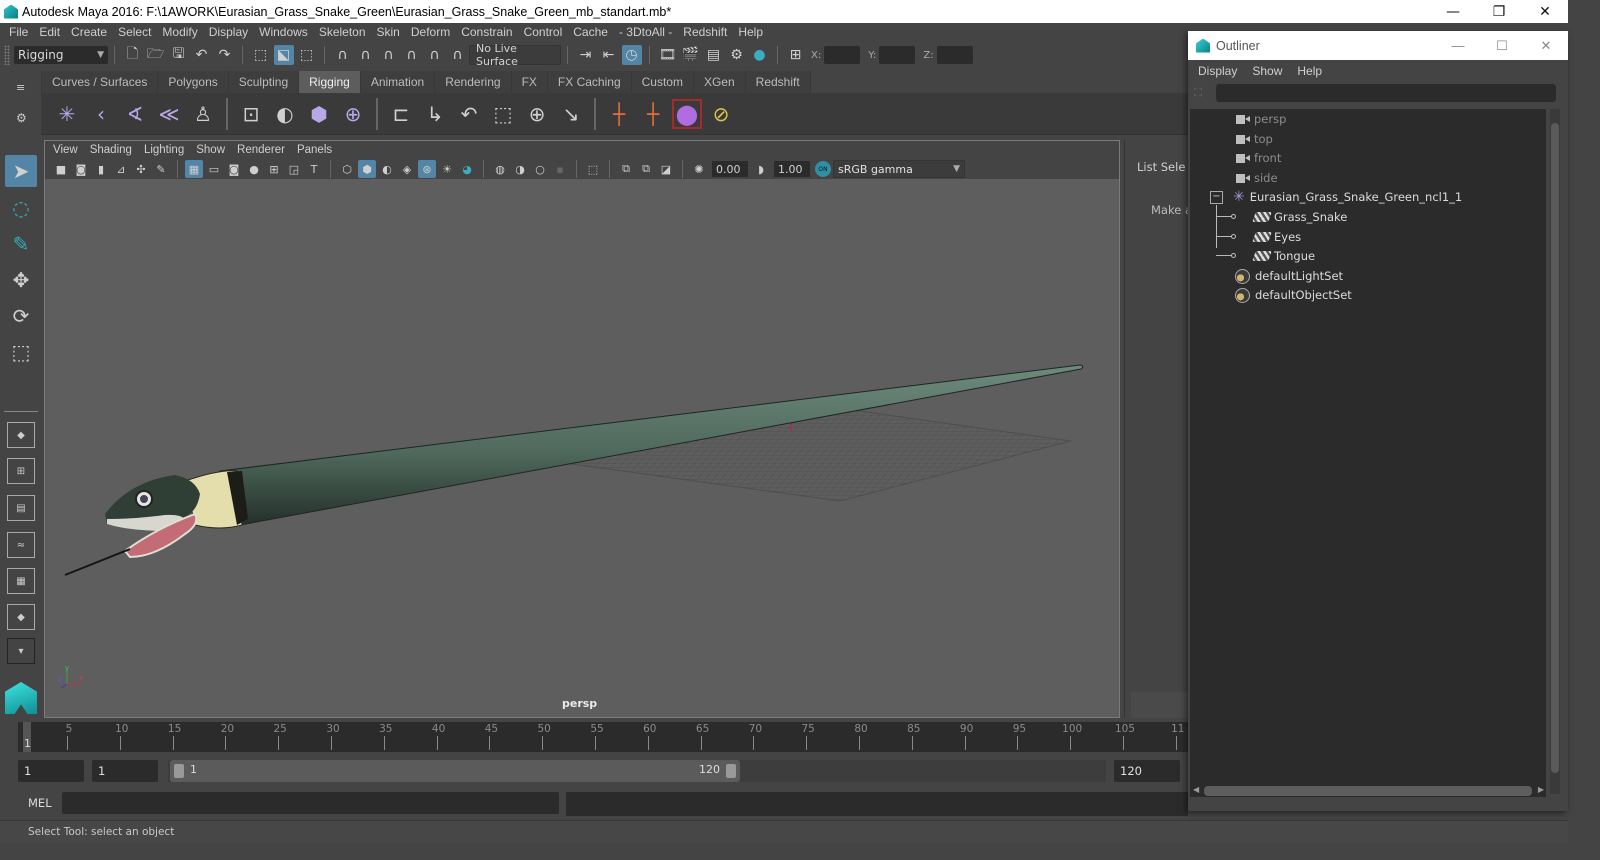  Describe the element at coordinates (1147, 771) in the screenshot. I see `end-time-field: 120` at that location.